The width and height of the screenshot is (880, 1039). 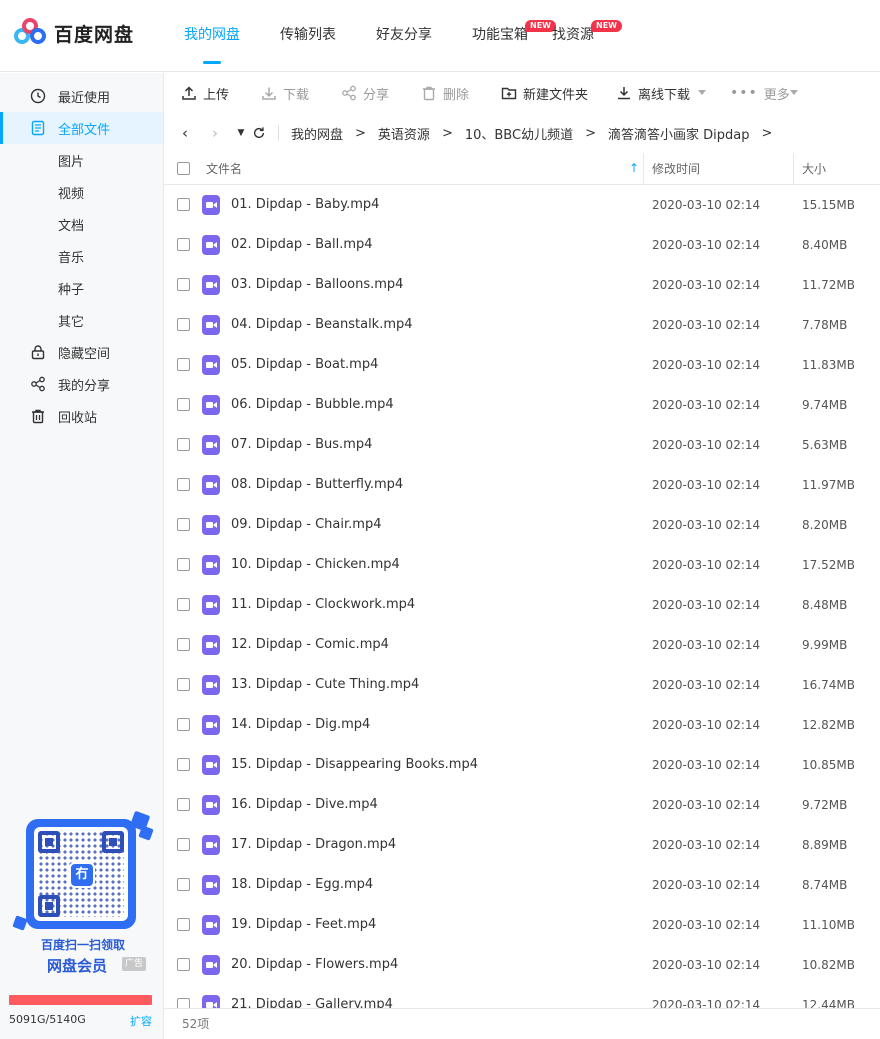 I want to click on select-all-checkbox, so click(x=183, y=168).